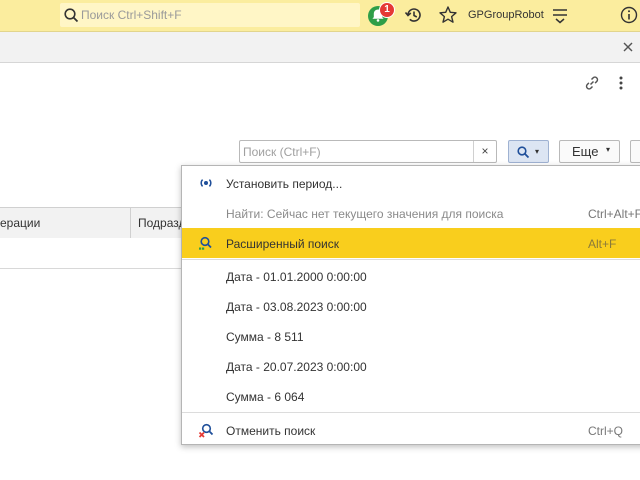  I want to click on menu-item-history-date-3: Дата - 20.07.2023 0:00:00, so click(411, 366).